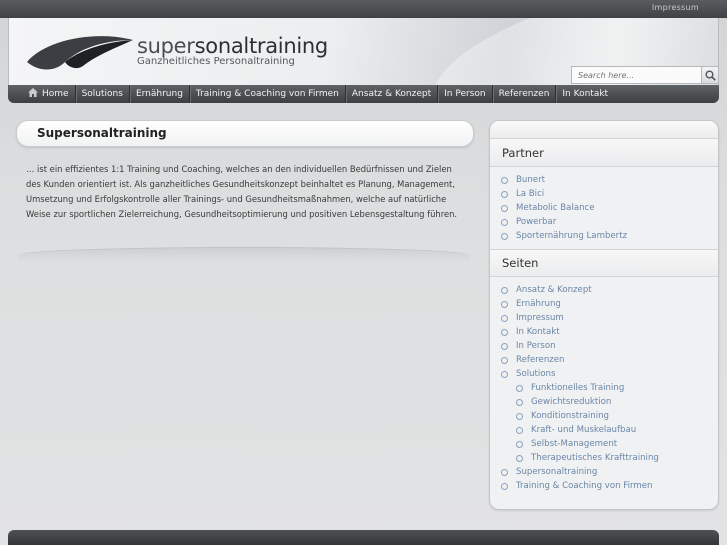 The image size is (727, 545). Describe the element at coordinates (604, 290) in the screenshot. I see `page-link: Ansatz & Konzept` at that location.